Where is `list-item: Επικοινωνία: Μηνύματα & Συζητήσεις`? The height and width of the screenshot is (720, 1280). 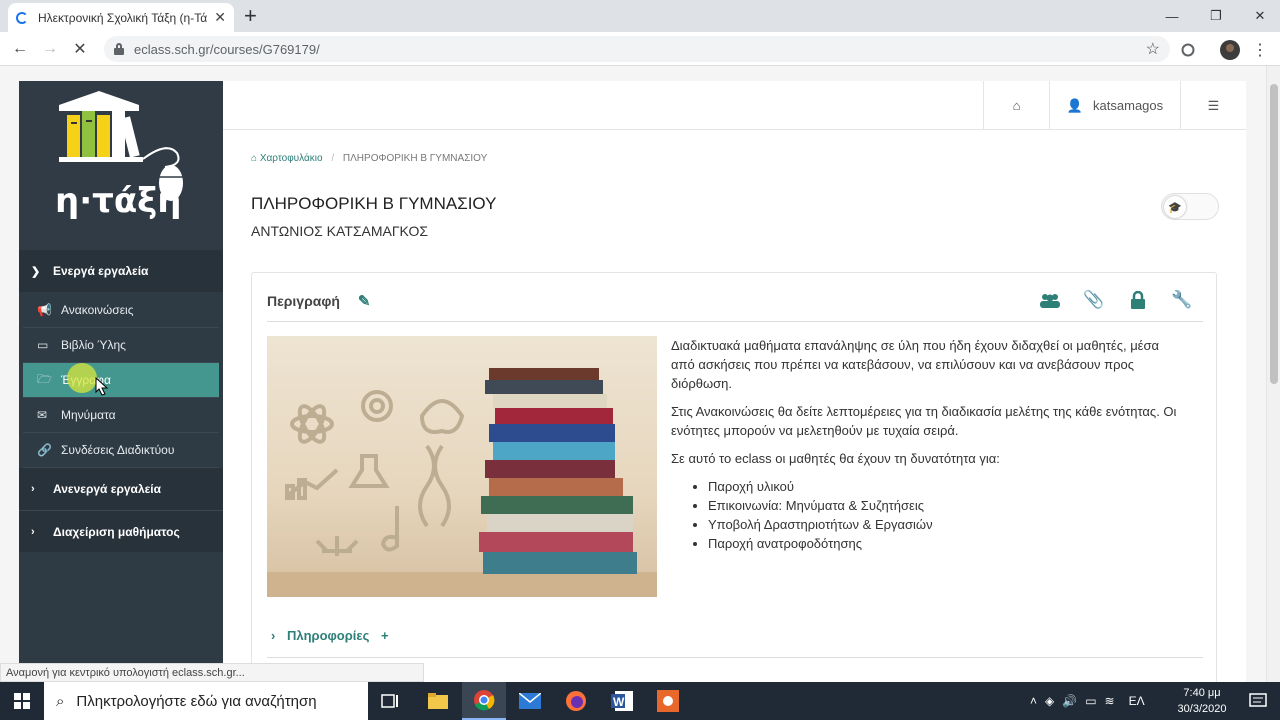 list-item: Επικοινωνία: Μηνύματα & Συζητήσεις is located at coordinates (944, 505).